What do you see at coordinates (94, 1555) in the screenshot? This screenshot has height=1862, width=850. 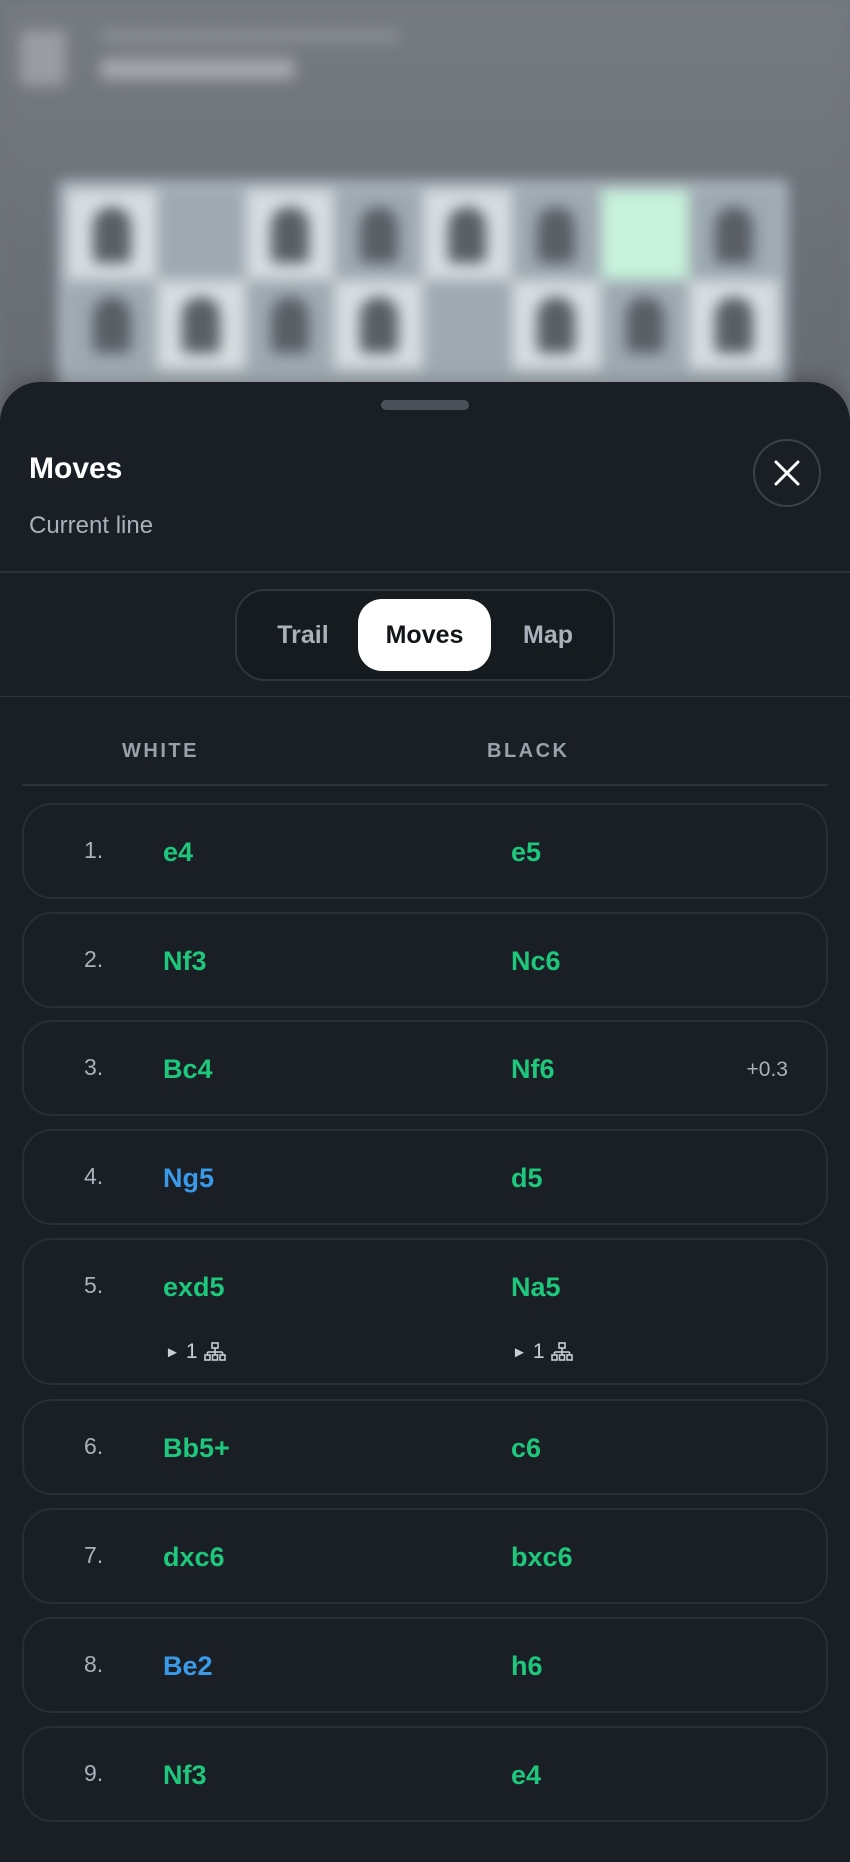 I see `move-number: 7.` at bounding box center [94, 1555].